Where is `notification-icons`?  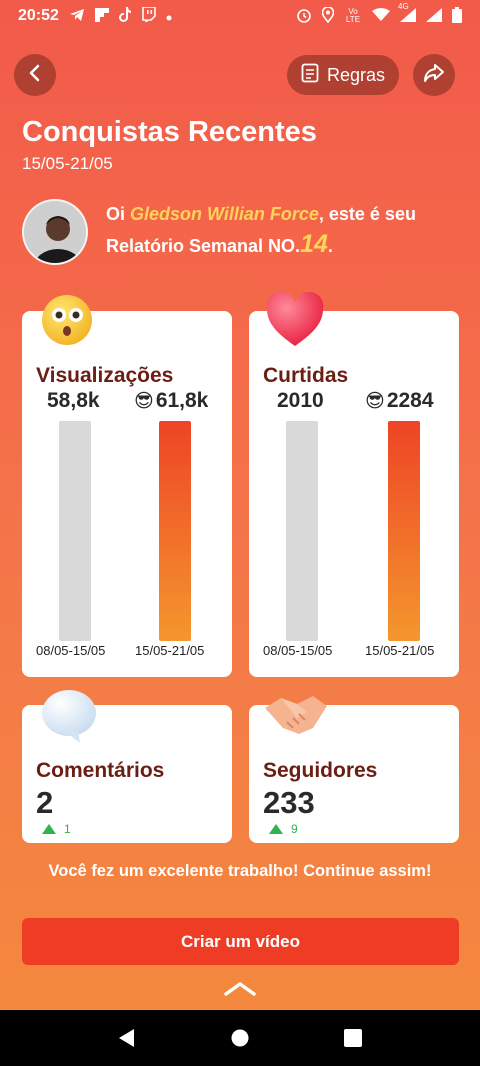
notification-icons is located at coordinates (120, 15).